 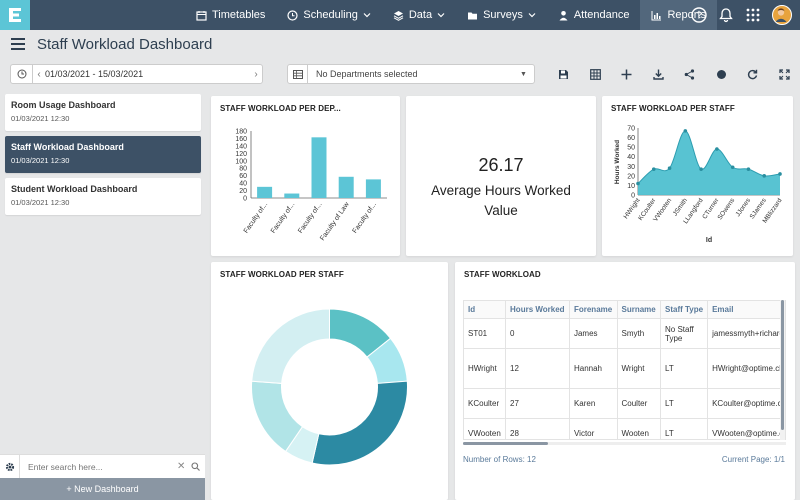 What do you see at coordinates (639, 368) in the screenshot?
I see `table-cell: Wright` at bounding box center [639, 368].